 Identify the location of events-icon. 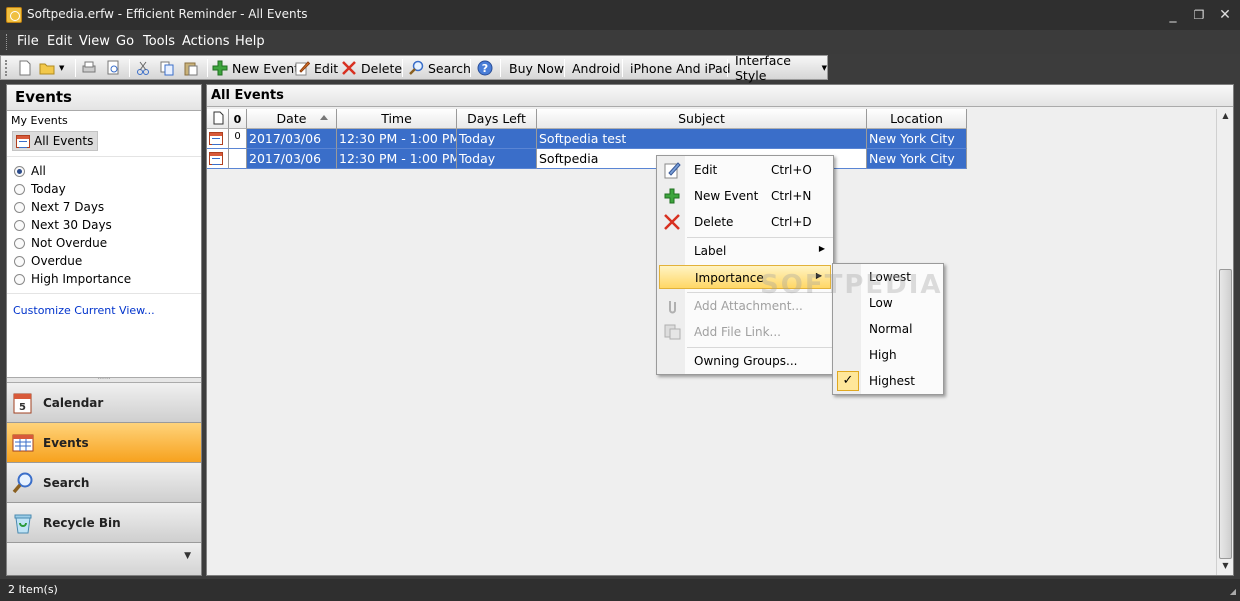
(23, 443).